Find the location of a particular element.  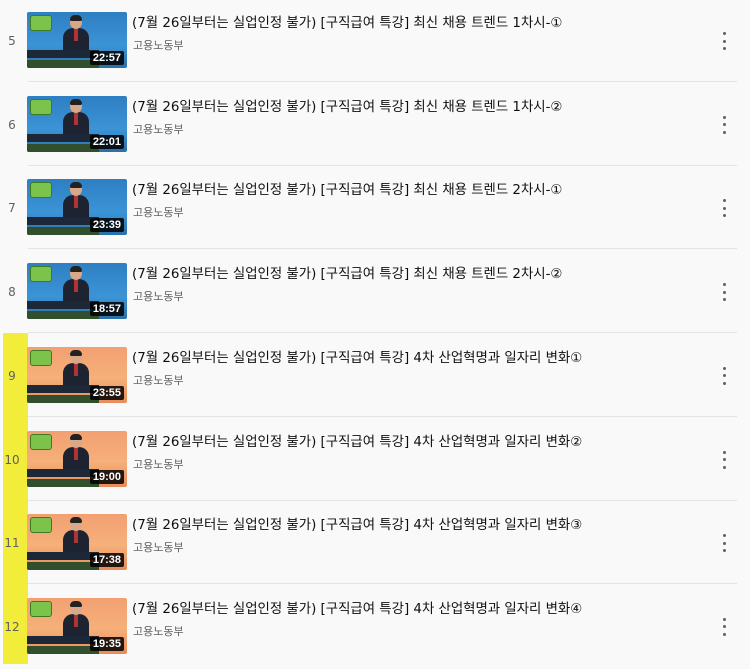

video-thumbnail: 23:39 is located at coordinates (77, 207).